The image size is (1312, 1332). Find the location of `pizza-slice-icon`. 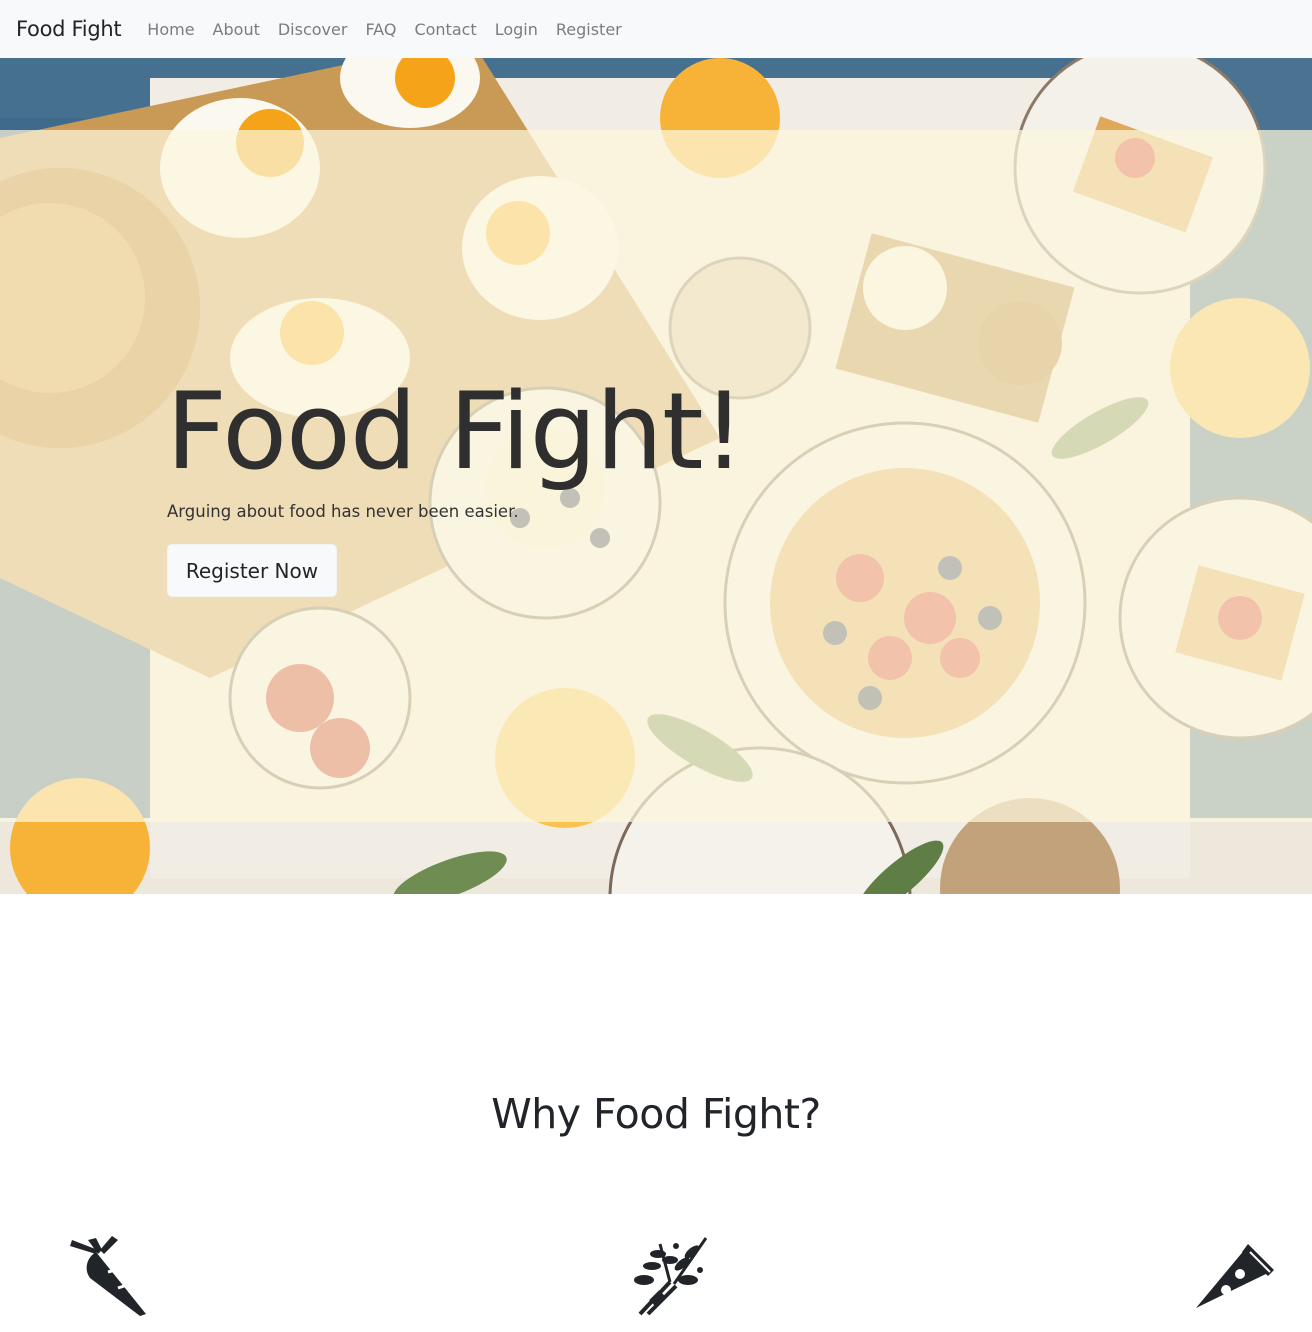

pizza-slice-icon is located at coordinates (1235, 1276).